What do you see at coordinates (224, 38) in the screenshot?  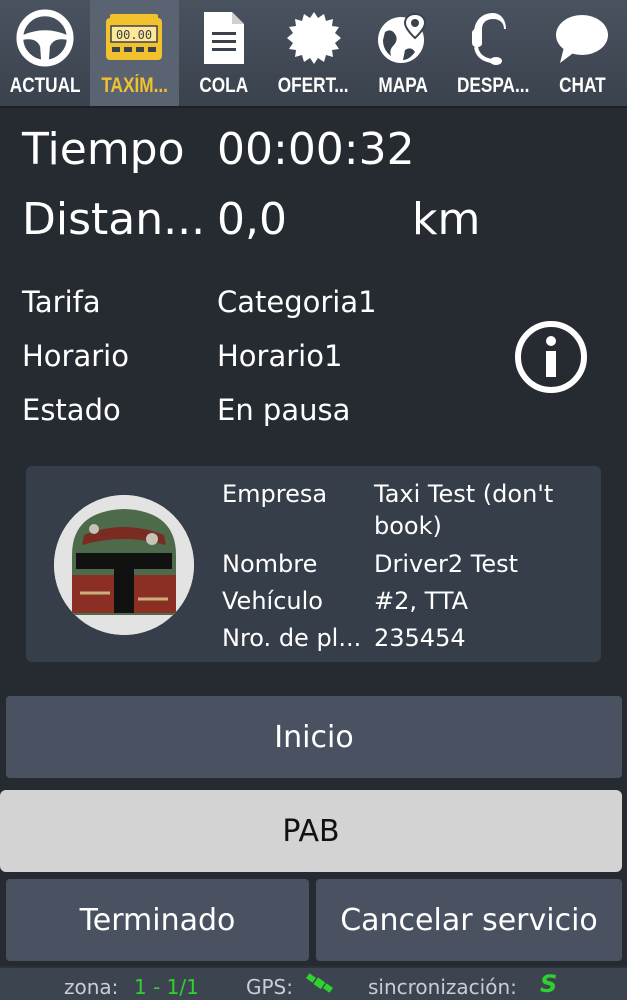 I see `document-icon` at bounding box center [224, 38].